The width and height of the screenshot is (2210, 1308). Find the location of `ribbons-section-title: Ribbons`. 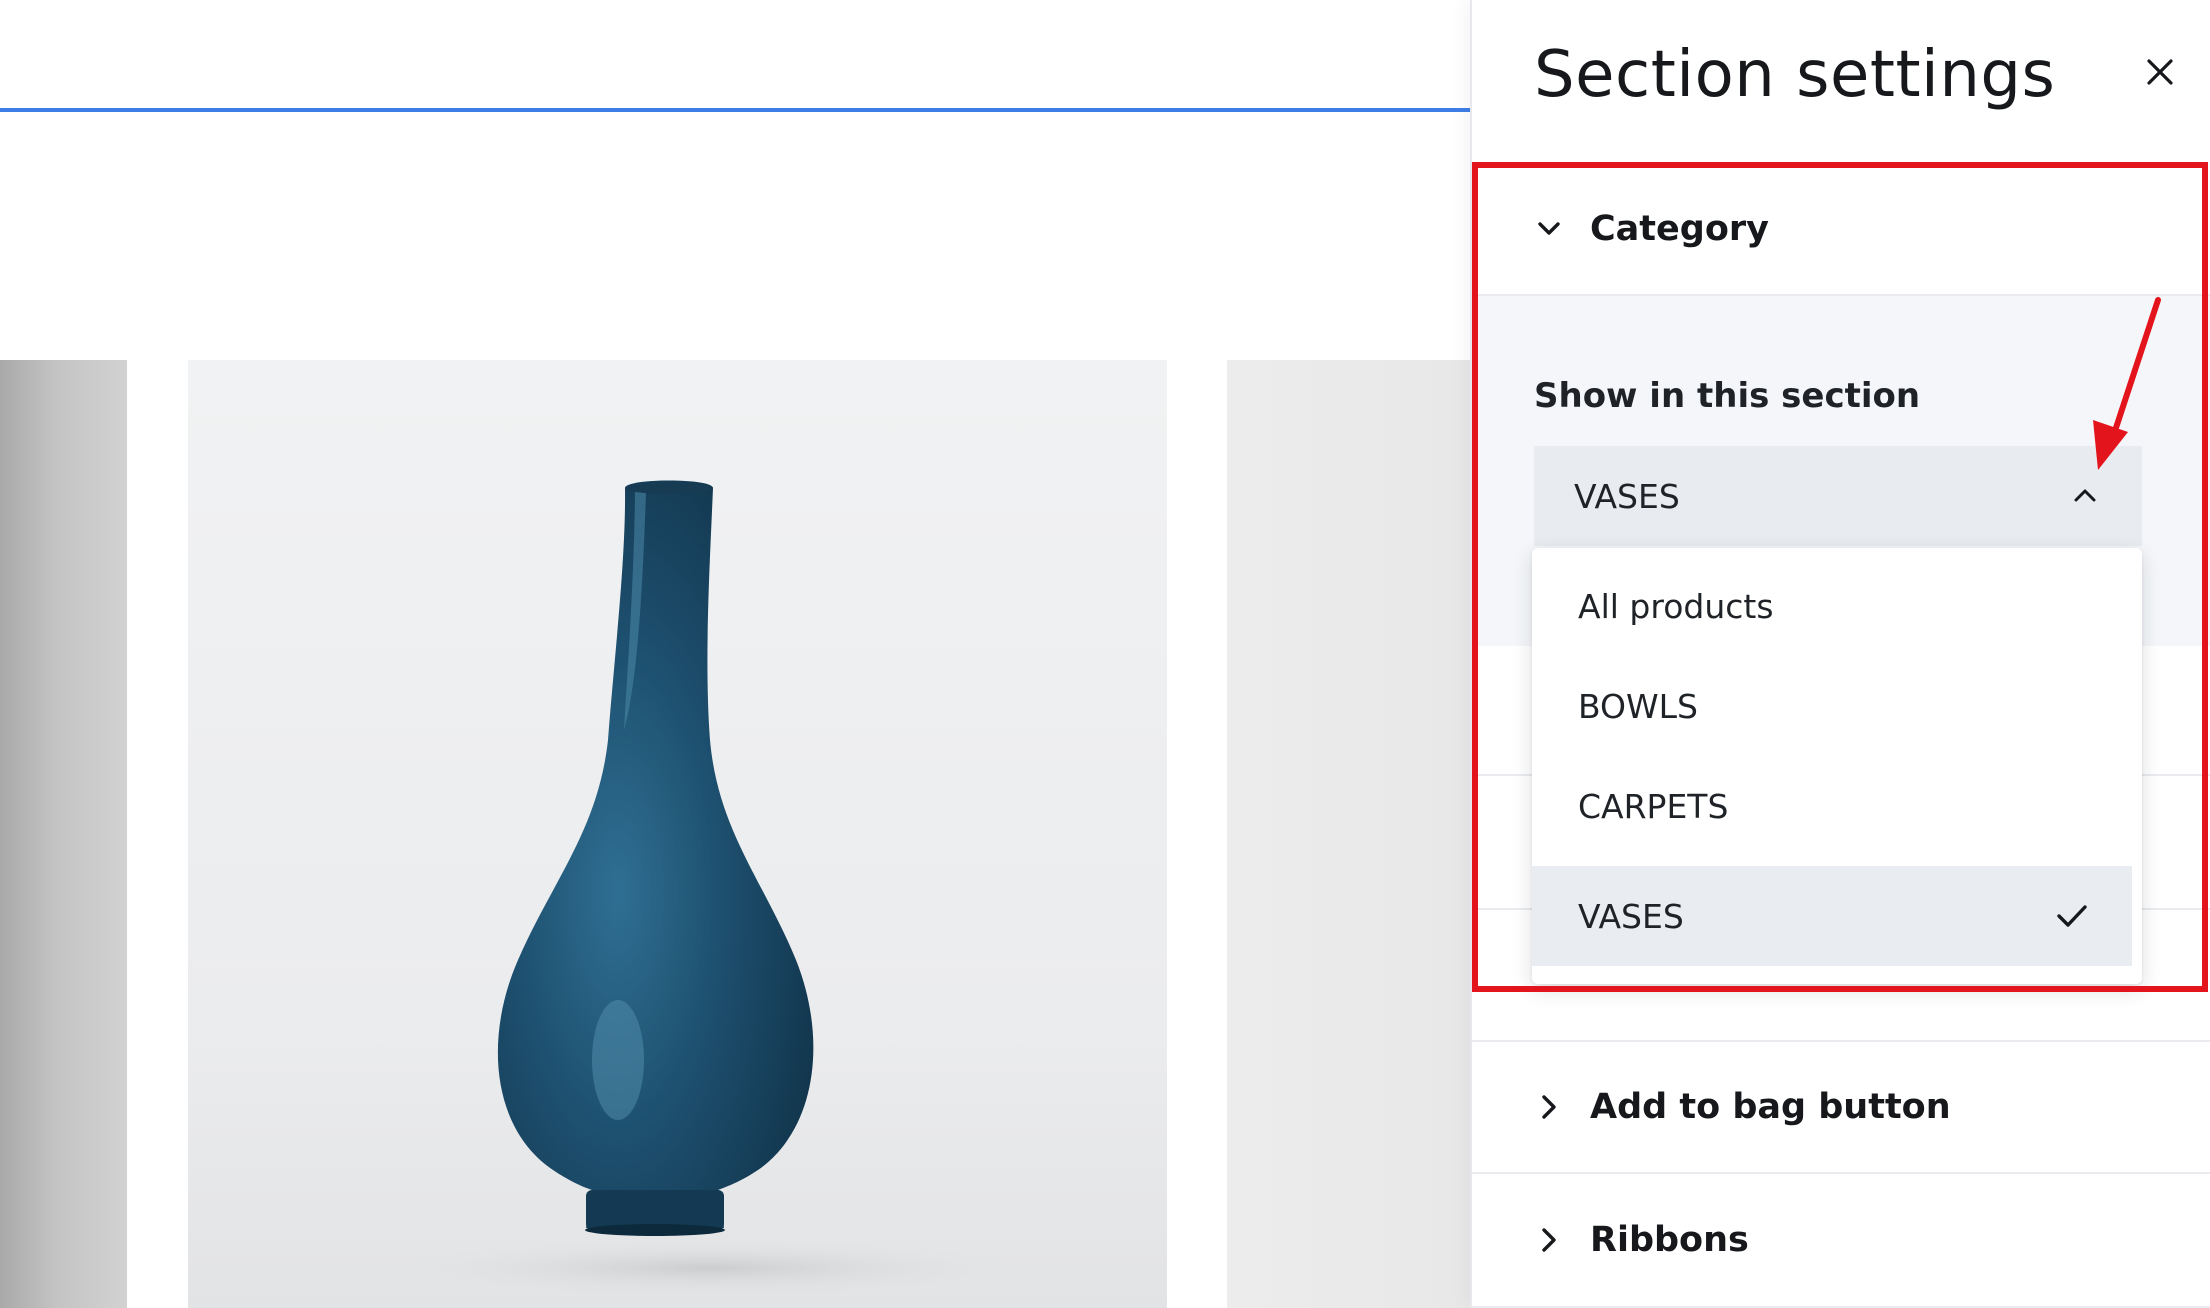

ribbons-section-title: Ribbons is located at coordinates (1669, 1240).